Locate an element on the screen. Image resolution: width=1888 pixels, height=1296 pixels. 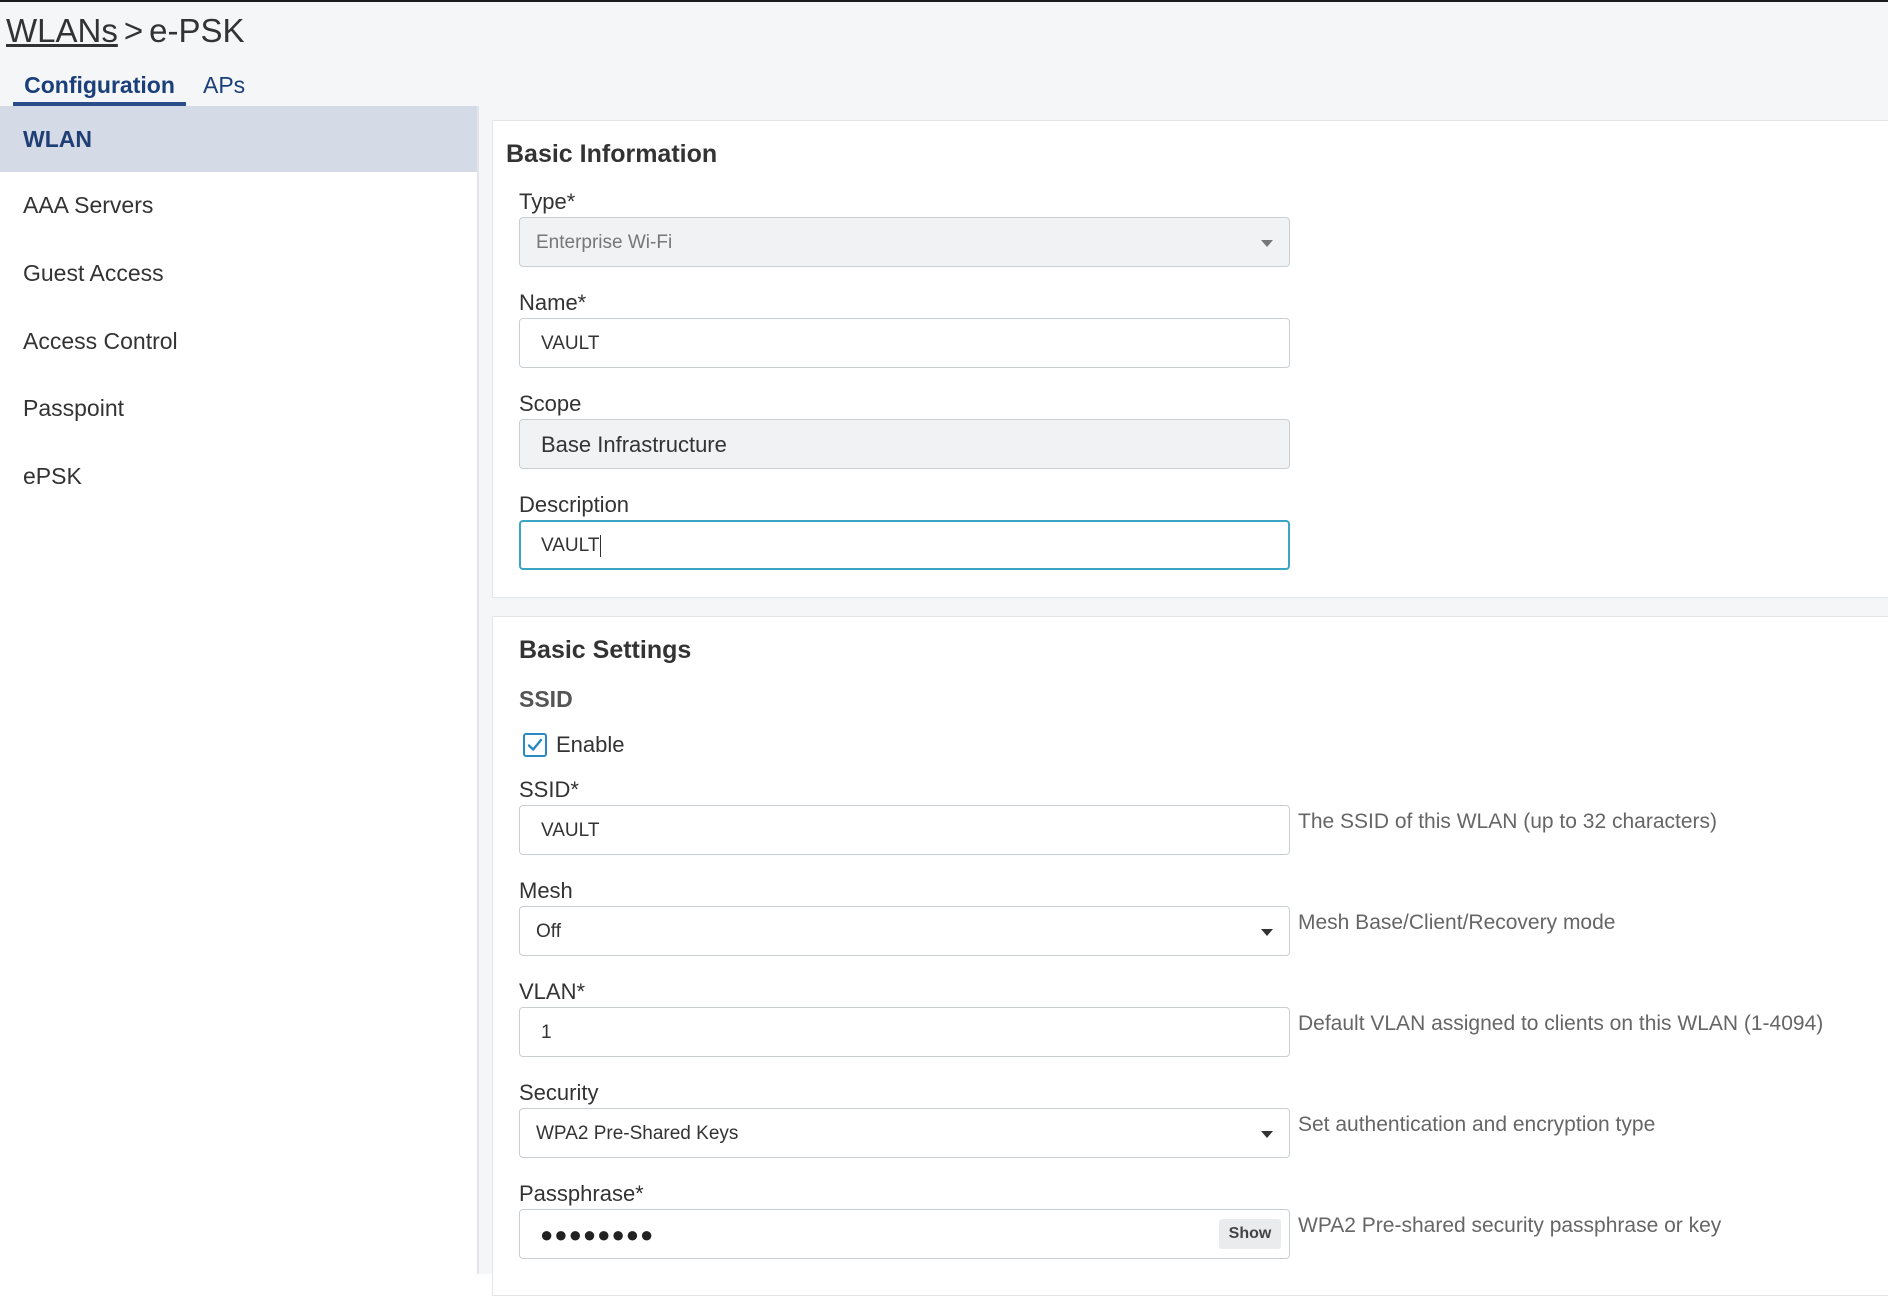
description-label: Description is located at coordinates (574, 504).